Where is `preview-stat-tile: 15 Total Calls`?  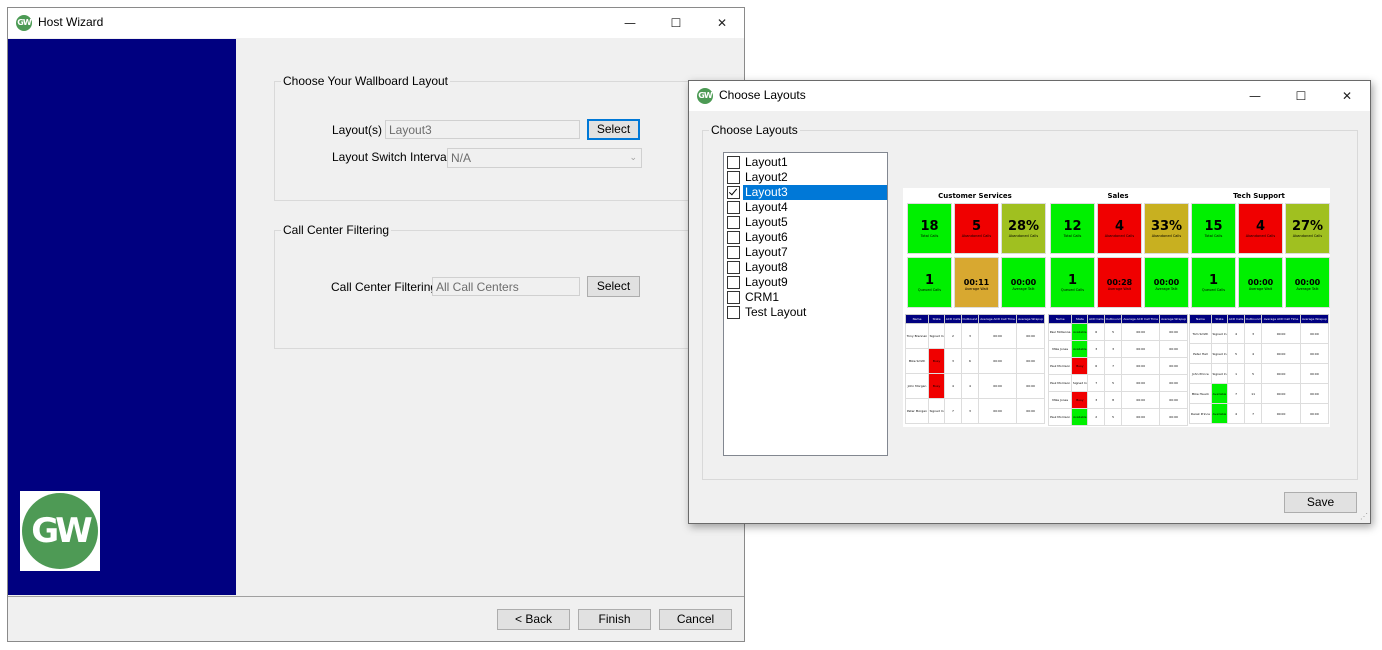 preview-stat-tile: 15 Total Calls is located at coordinates (1213, 228).